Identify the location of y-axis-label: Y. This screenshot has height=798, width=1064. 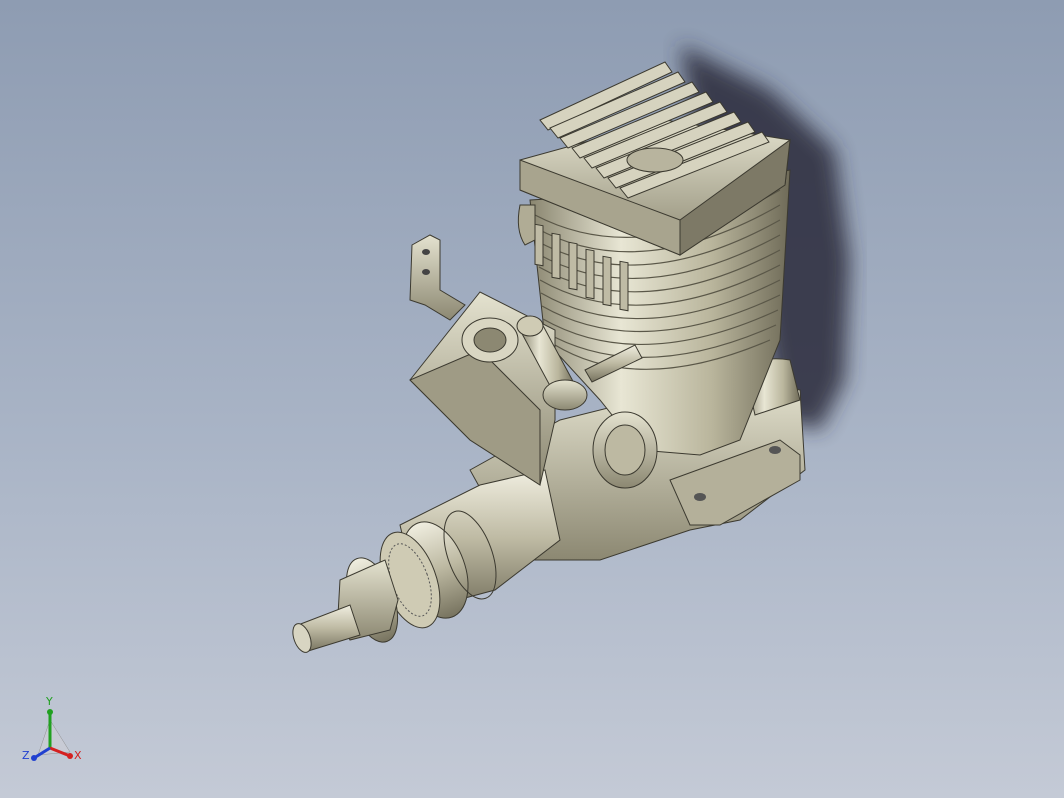
(49, 701).